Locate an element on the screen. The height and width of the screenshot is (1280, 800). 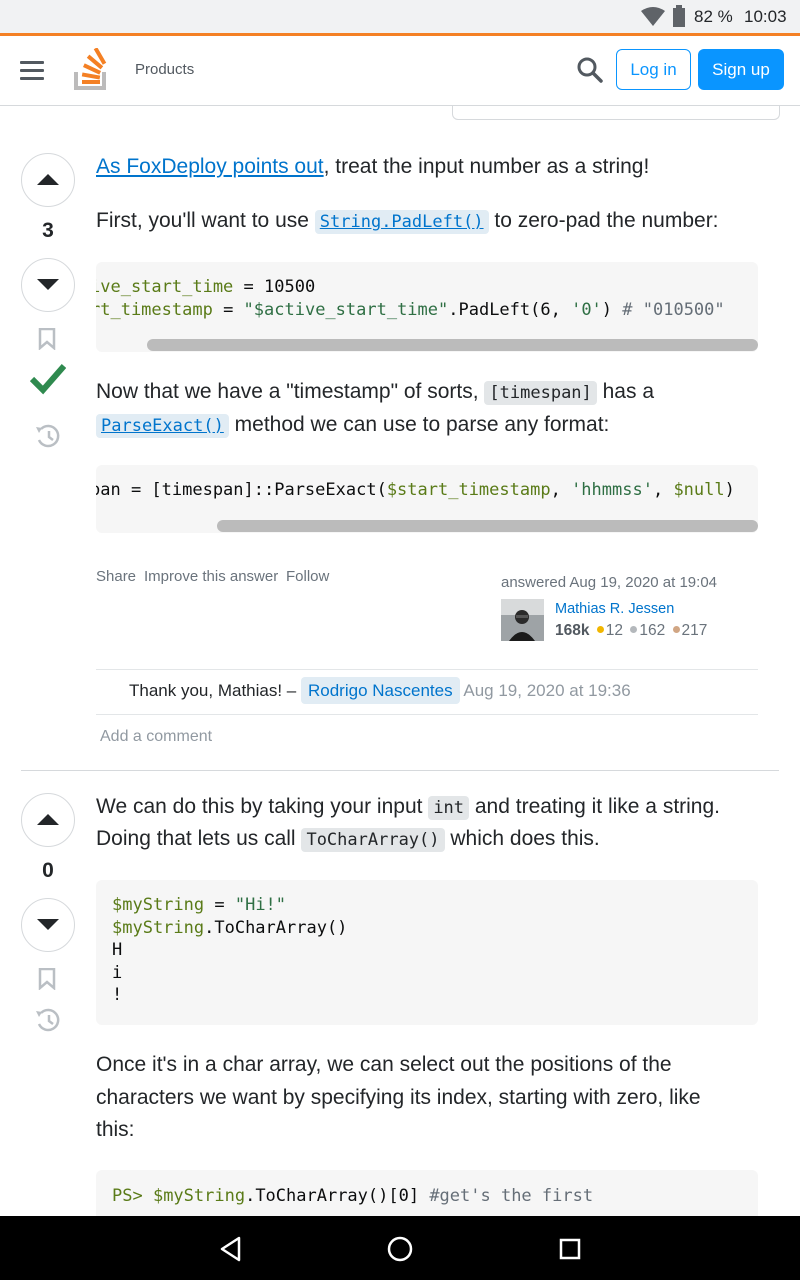
improve-answer-link: Improve this answer is located at coordinates (211, 576).